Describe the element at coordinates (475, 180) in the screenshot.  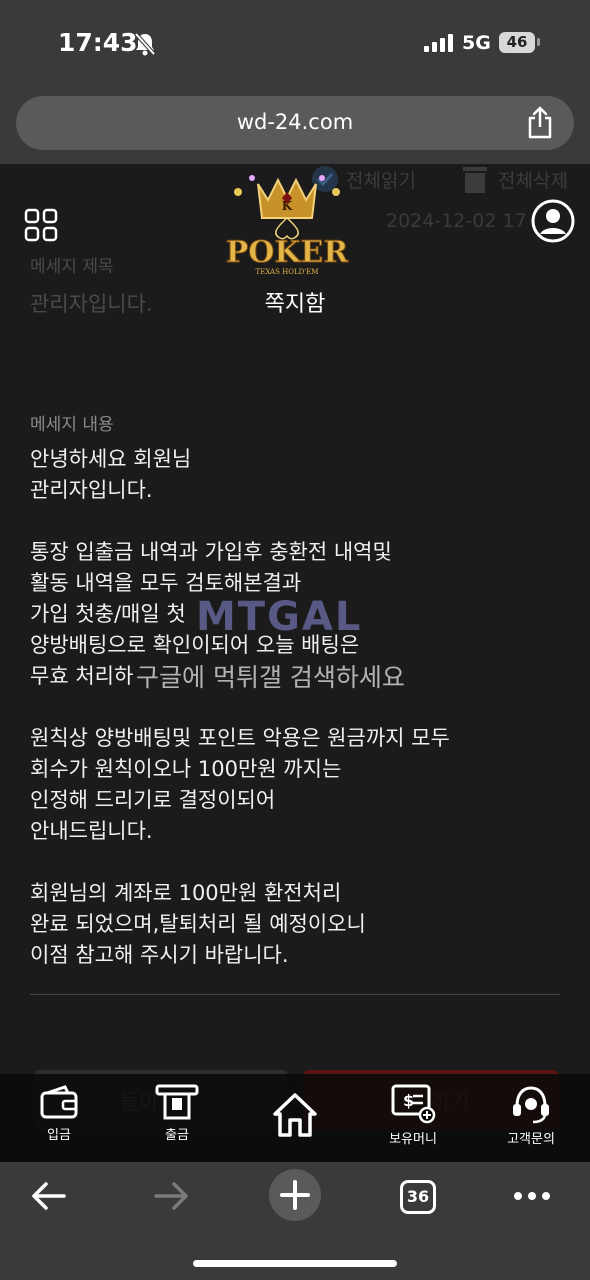
I see `trash-icon` at that location.